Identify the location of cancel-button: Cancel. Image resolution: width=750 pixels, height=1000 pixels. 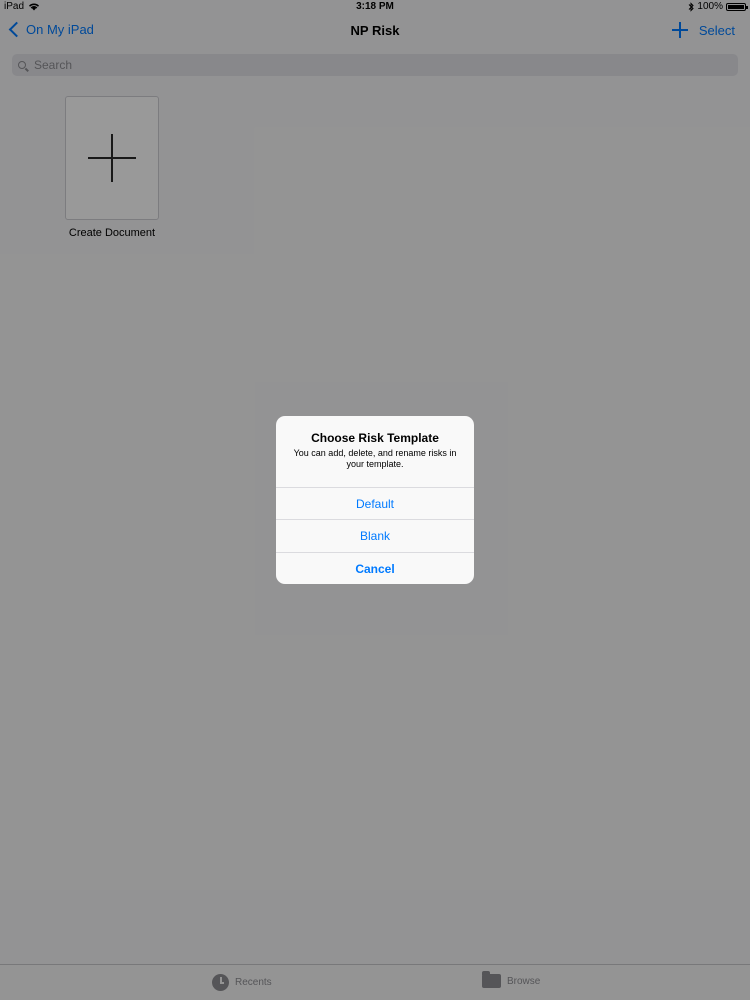
(375, 568).